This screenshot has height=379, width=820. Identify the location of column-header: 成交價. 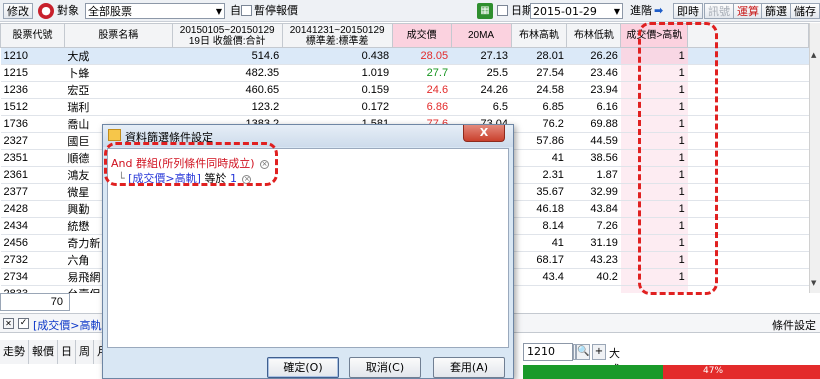
(421, 35).